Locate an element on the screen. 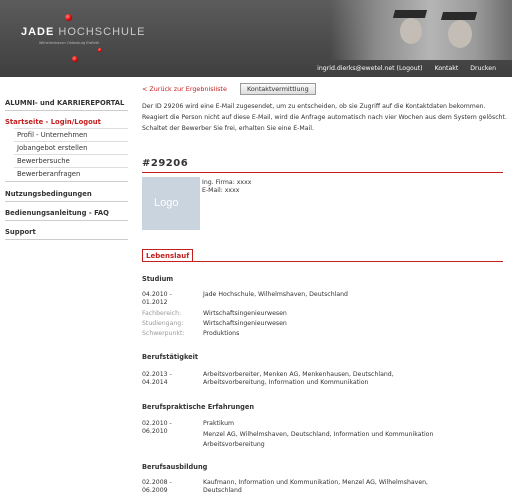  schwerpunkt-label: Schwerpunkt: is located at coordinates (163, 333).